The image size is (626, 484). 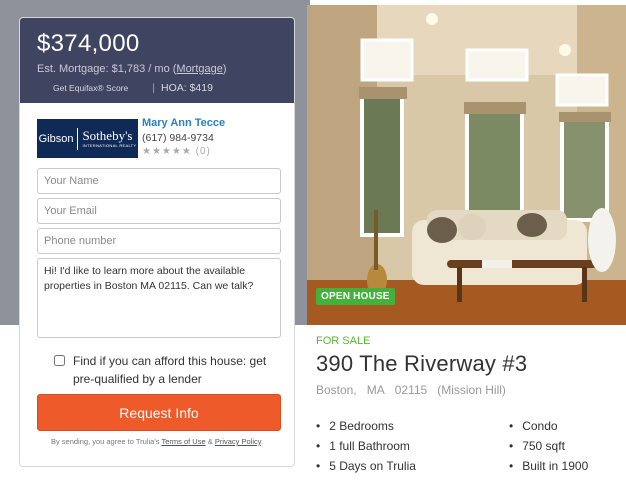 What do you see at coordinates (471, 390) in the screenshot?
I see `neighborhood-link: (Mission Hill)` at bounding box center [471, 390].